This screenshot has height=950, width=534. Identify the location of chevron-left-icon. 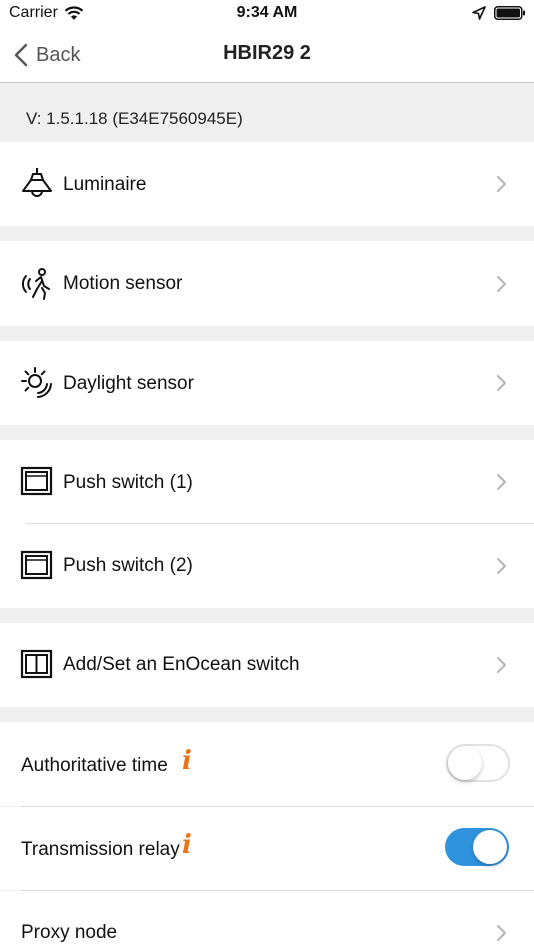
(21, 55).